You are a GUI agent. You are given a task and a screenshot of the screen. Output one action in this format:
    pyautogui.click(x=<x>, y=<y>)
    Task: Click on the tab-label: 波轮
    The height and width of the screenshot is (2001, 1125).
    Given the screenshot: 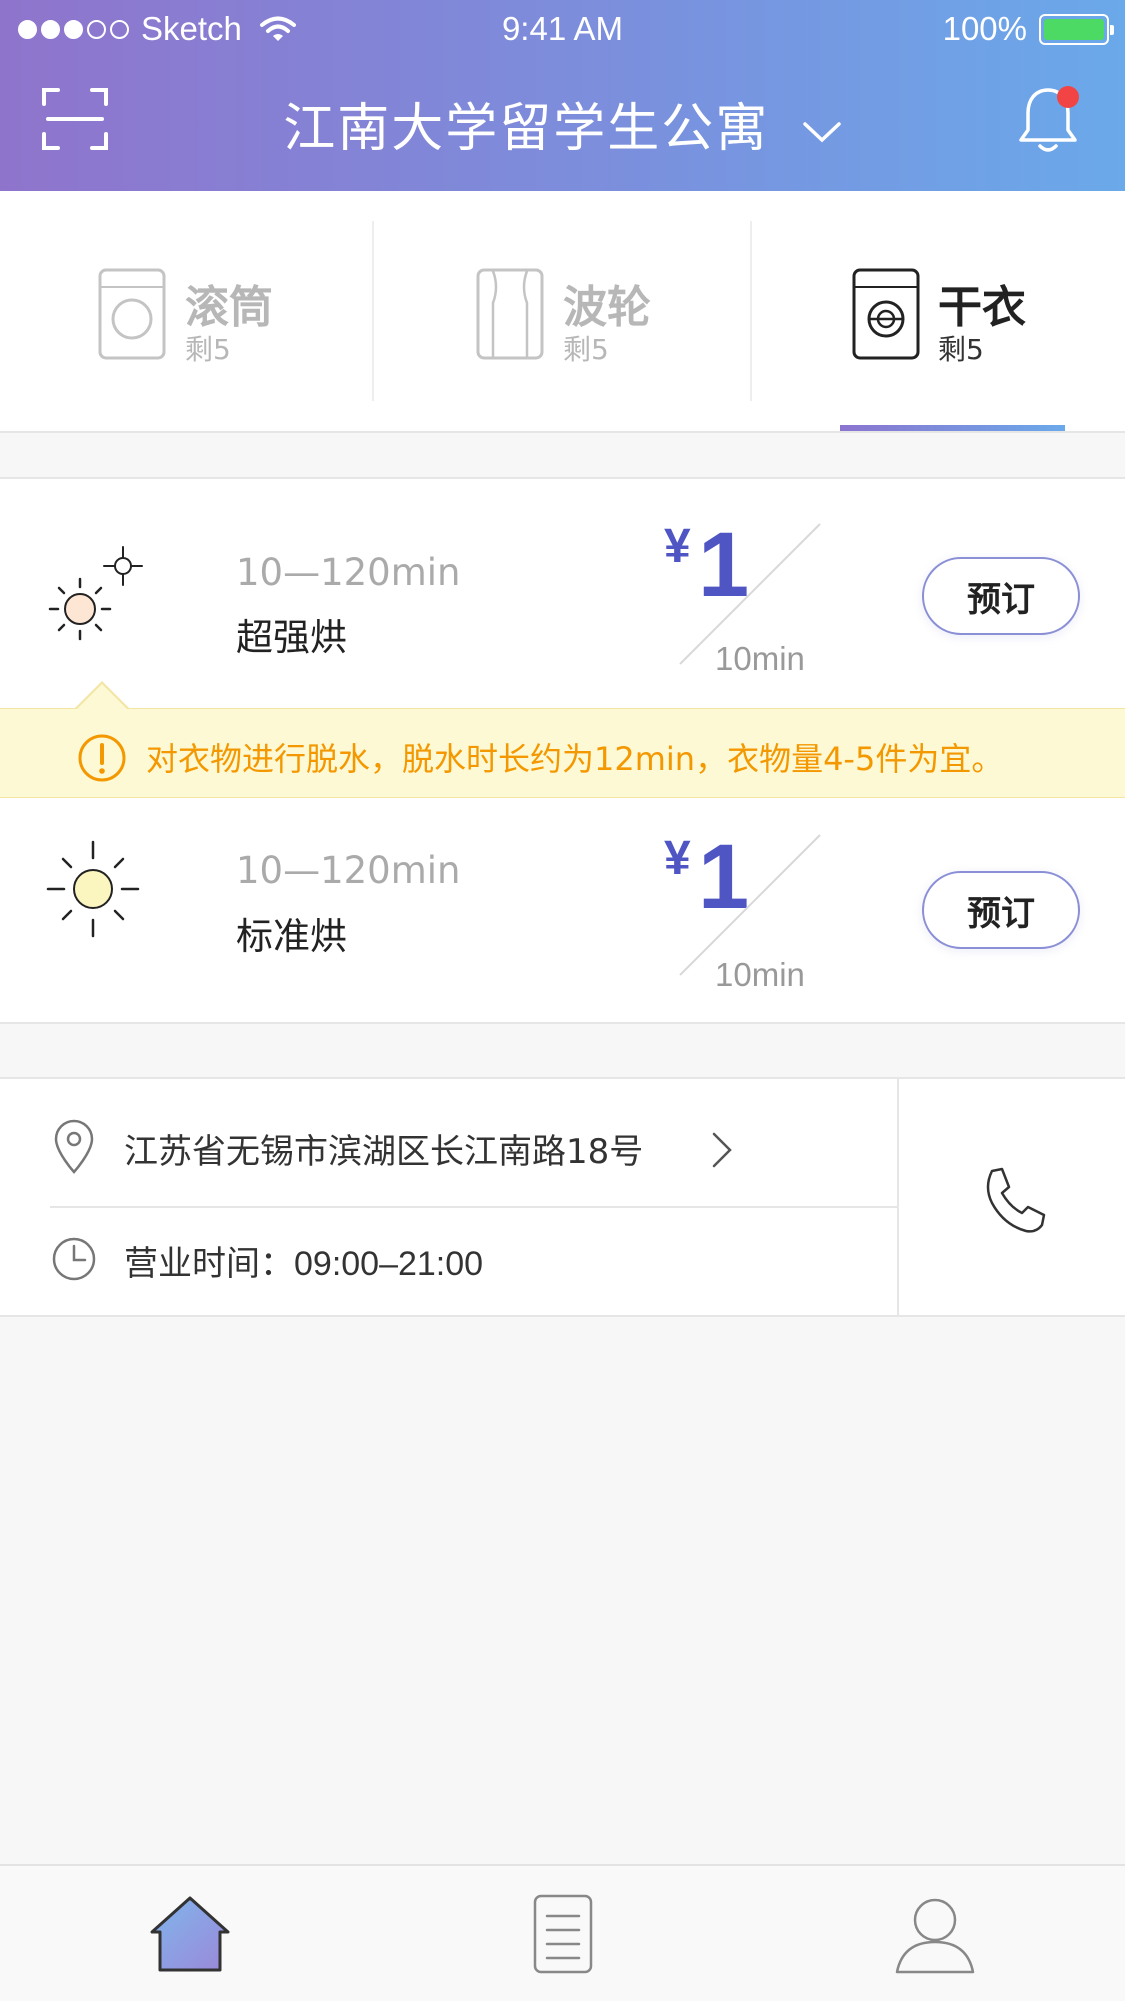 What is the action you would take?
    pyautogui.click(x=607, y=307)
    